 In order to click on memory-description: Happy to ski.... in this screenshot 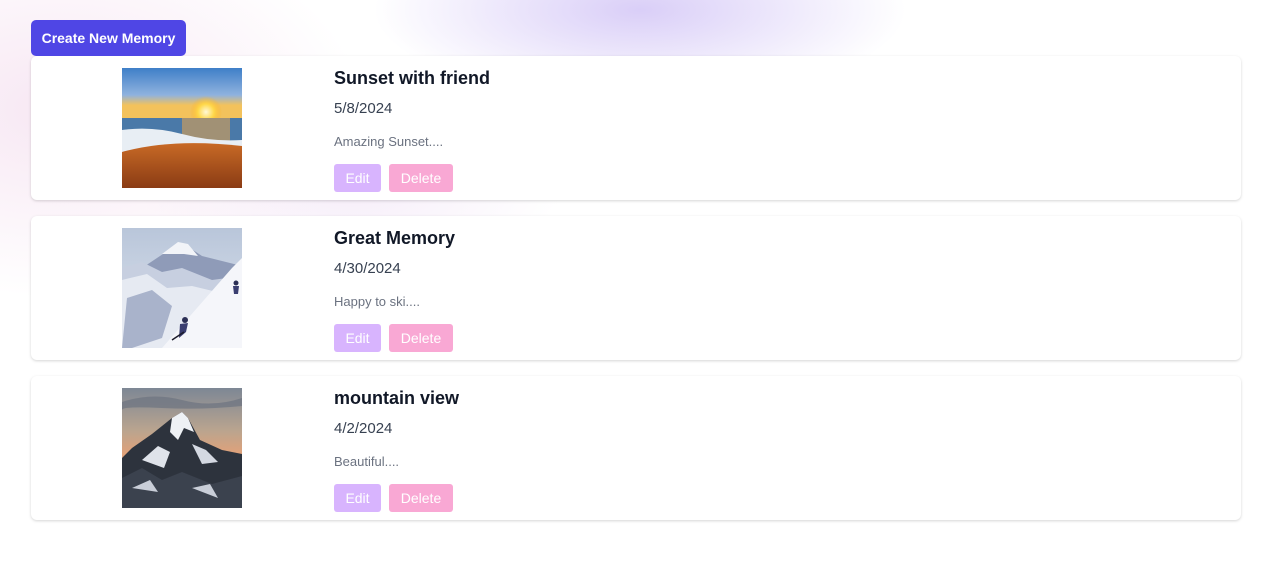, I will do `click(377, 301)`.